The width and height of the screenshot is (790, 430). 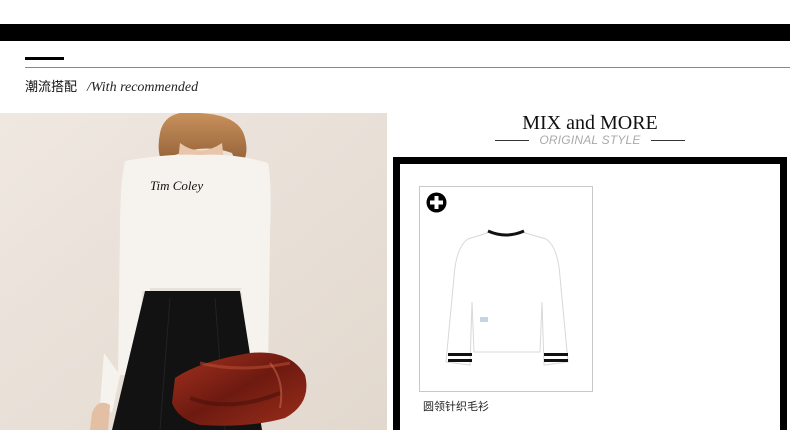 I want to click on section-subtitle: /With recommended, so click(x=143, y=87).